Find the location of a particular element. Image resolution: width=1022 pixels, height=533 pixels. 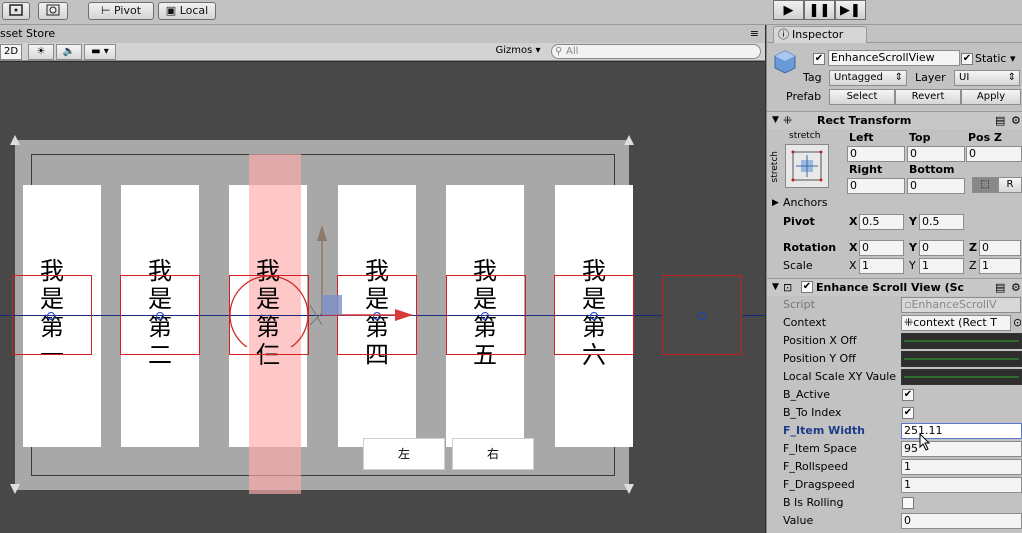

rect-transform-header: ▼ ⁜ Rect Transform ▤ ⚙ is located at coordinates (894, 120).